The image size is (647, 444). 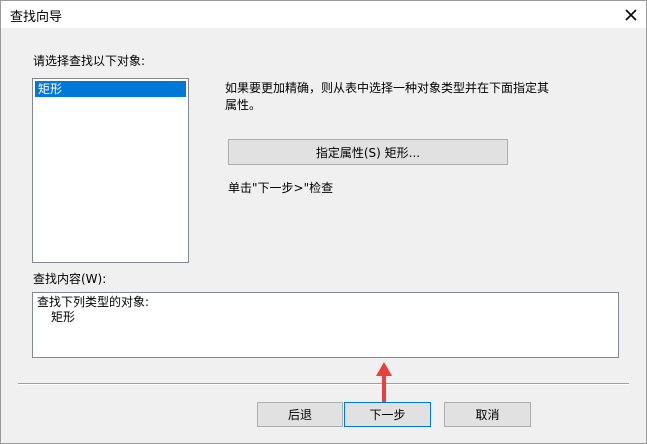 What do you see at coordinates (93, 302) in the screenshot?
I see `content-line: 查找下列类型的对象:` at bounding box center [93, 302].